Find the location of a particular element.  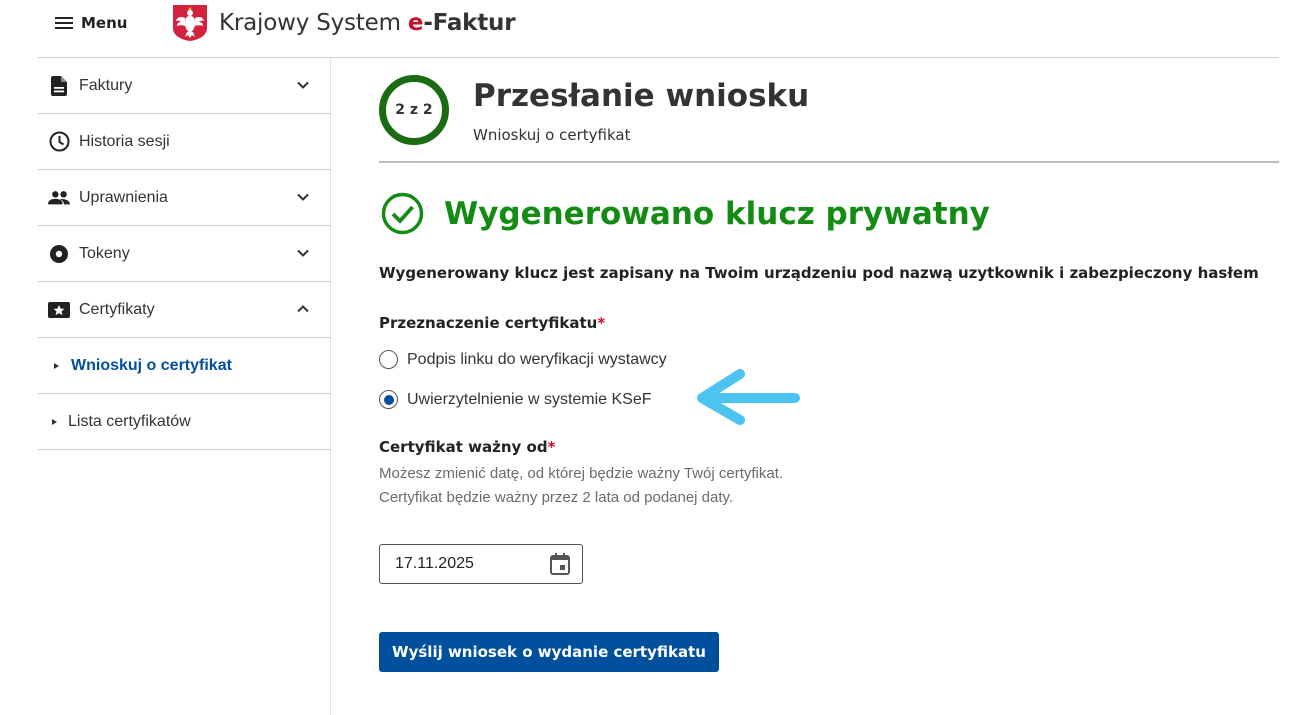

brand: Krajowy System e-Faktur is located at coordinates (344, 23).